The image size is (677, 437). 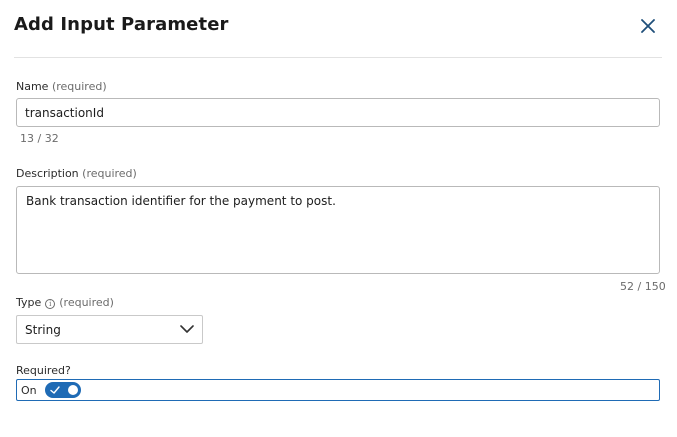 I want to click on close-icon, so click(x=648, y=26).